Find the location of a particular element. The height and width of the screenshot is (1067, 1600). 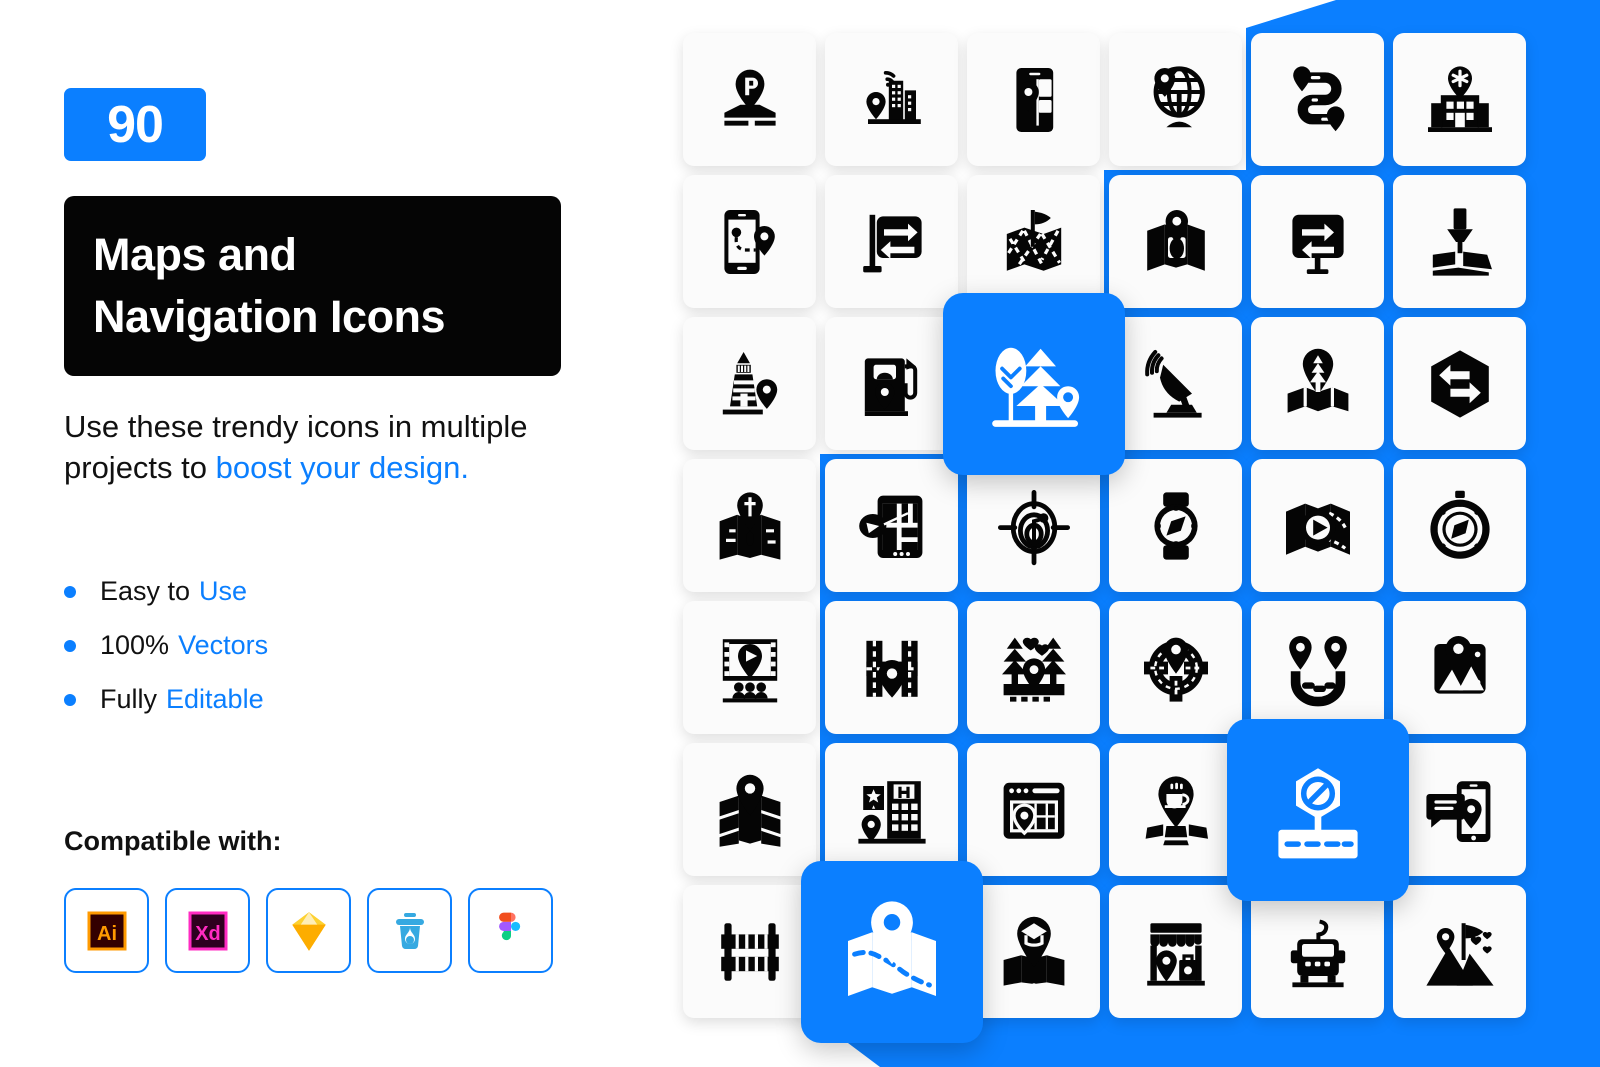

icon-tile-landscape-photo-pin is located at coordinates (1459, 667).